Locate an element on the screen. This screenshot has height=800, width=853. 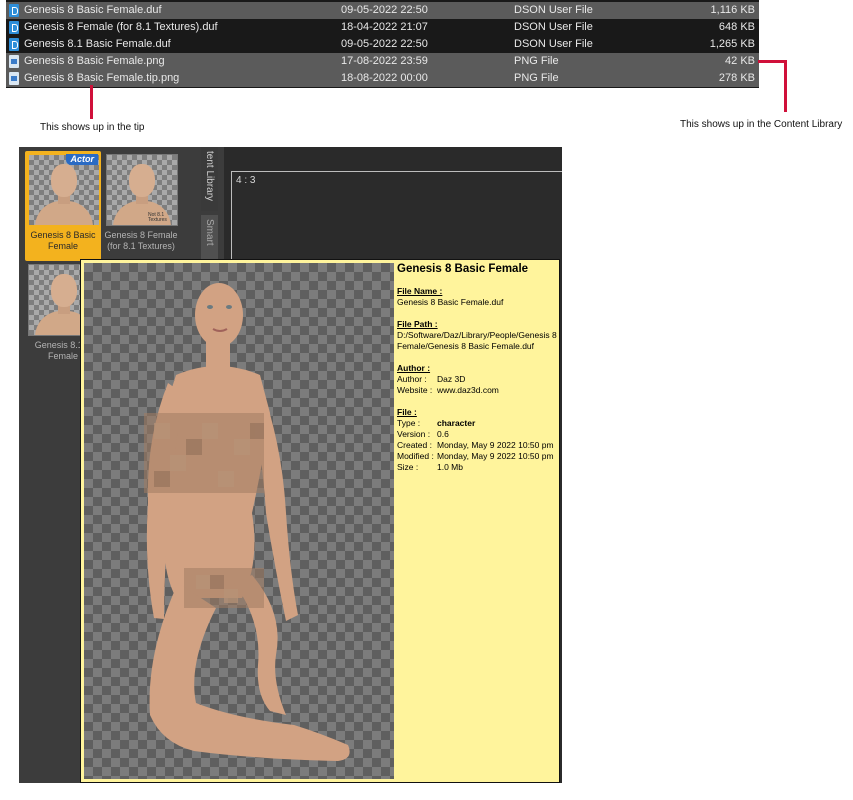
tip-title: Genesis 8 Basic Female is located at coordinates (463, 269).